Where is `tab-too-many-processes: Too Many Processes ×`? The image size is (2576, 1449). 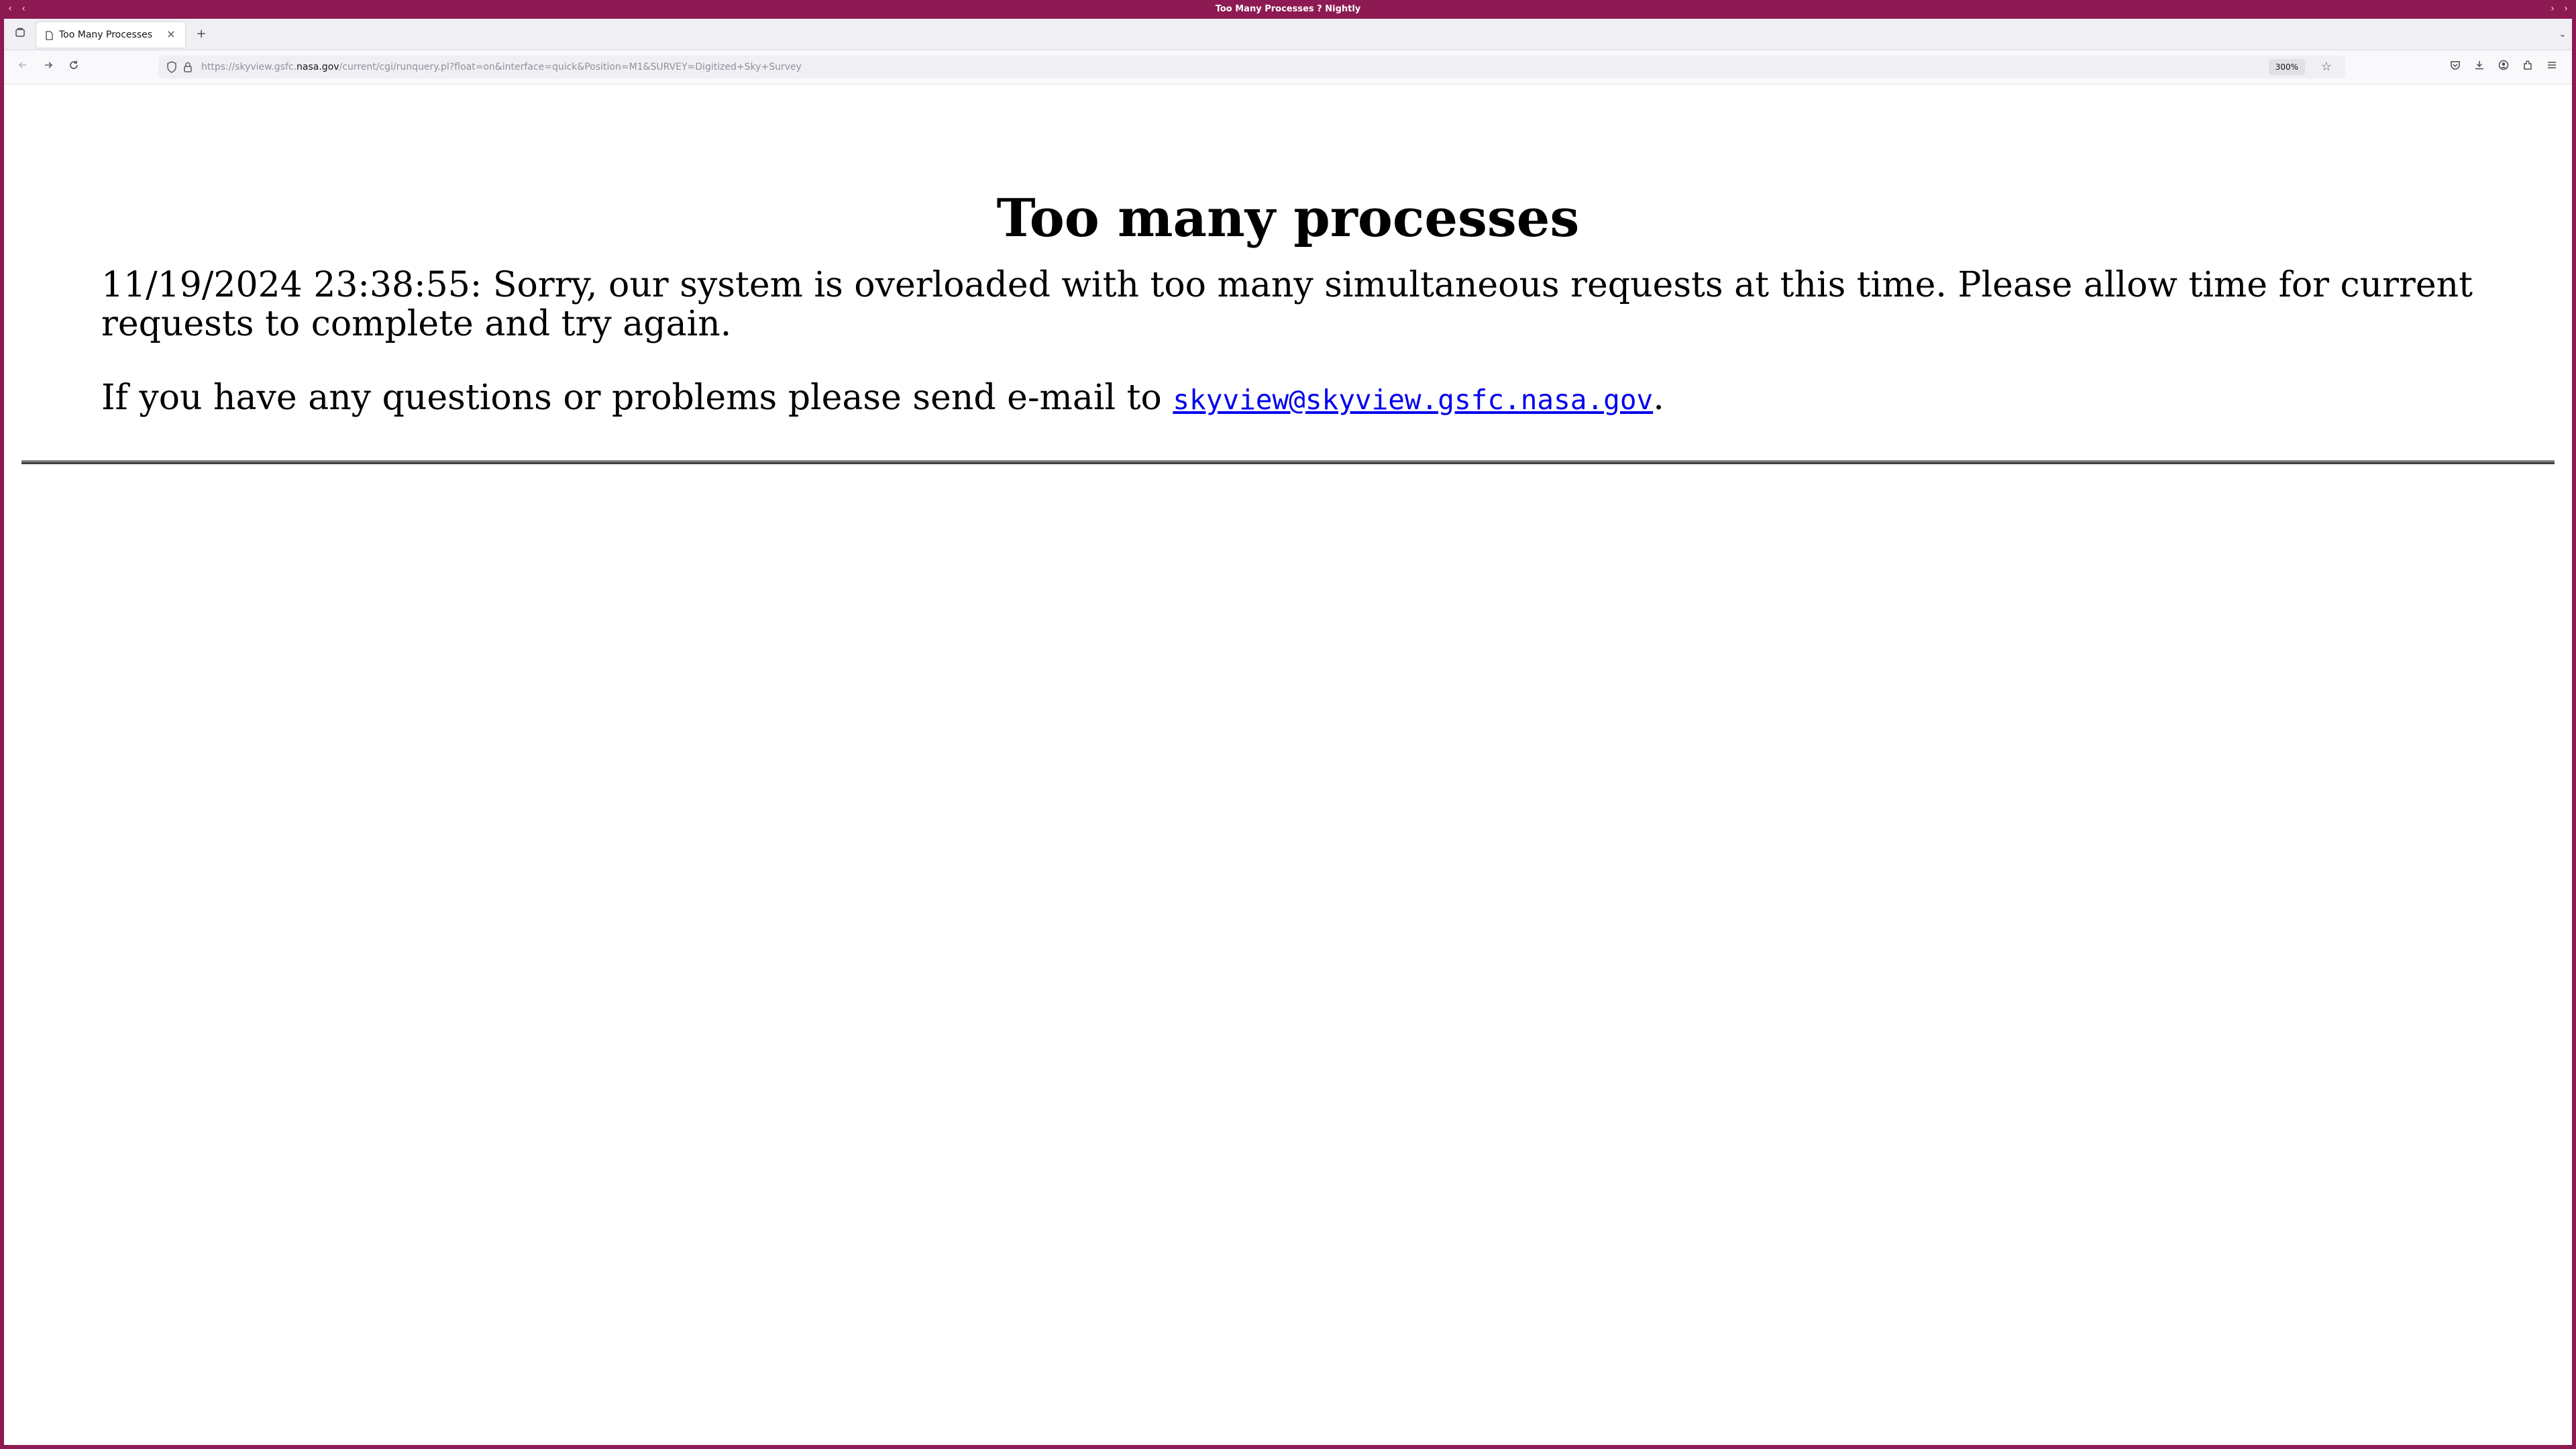 tab-too-many-processes: Too Many Processes × is located at coordinates (110, 35).